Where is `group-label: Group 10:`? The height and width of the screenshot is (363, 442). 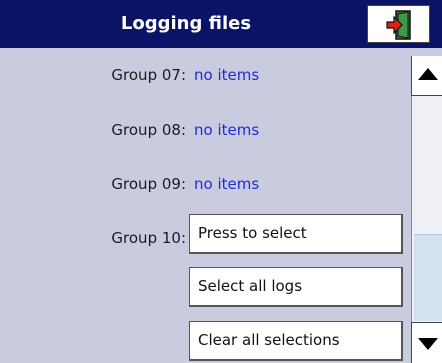
group-label: Group 10: is located at coordinates (148, 238).